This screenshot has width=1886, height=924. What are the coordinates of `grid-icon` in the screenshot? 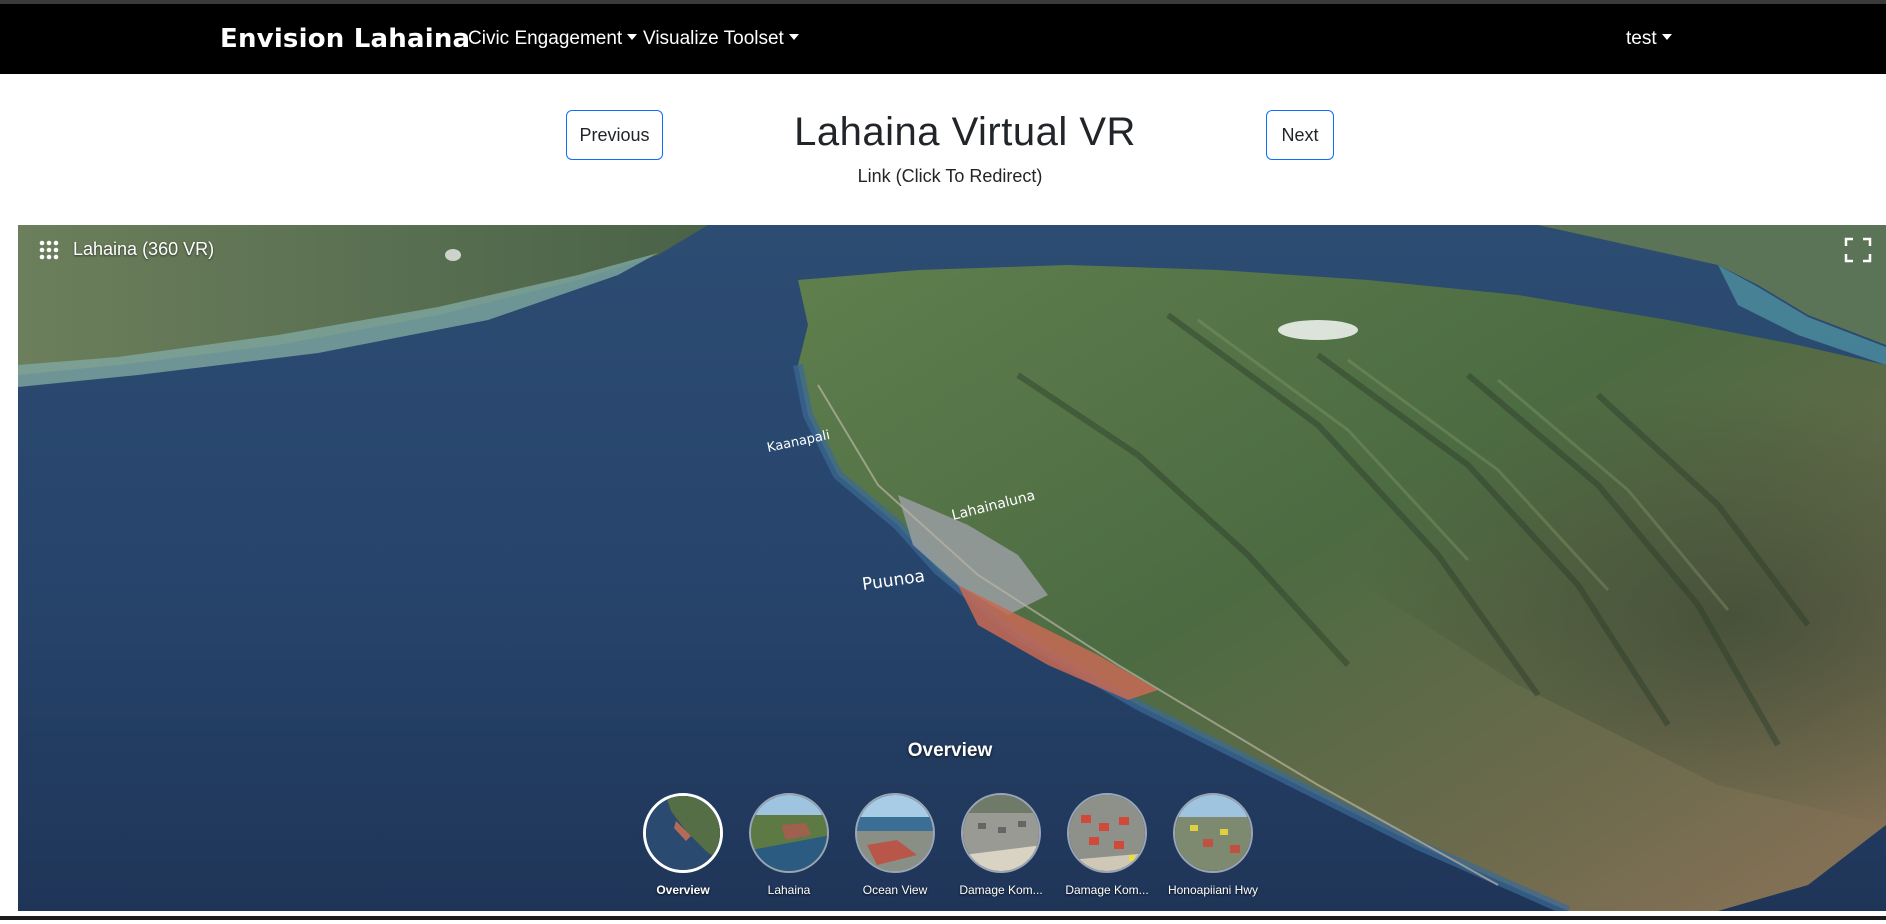 It's located at (49, 250).